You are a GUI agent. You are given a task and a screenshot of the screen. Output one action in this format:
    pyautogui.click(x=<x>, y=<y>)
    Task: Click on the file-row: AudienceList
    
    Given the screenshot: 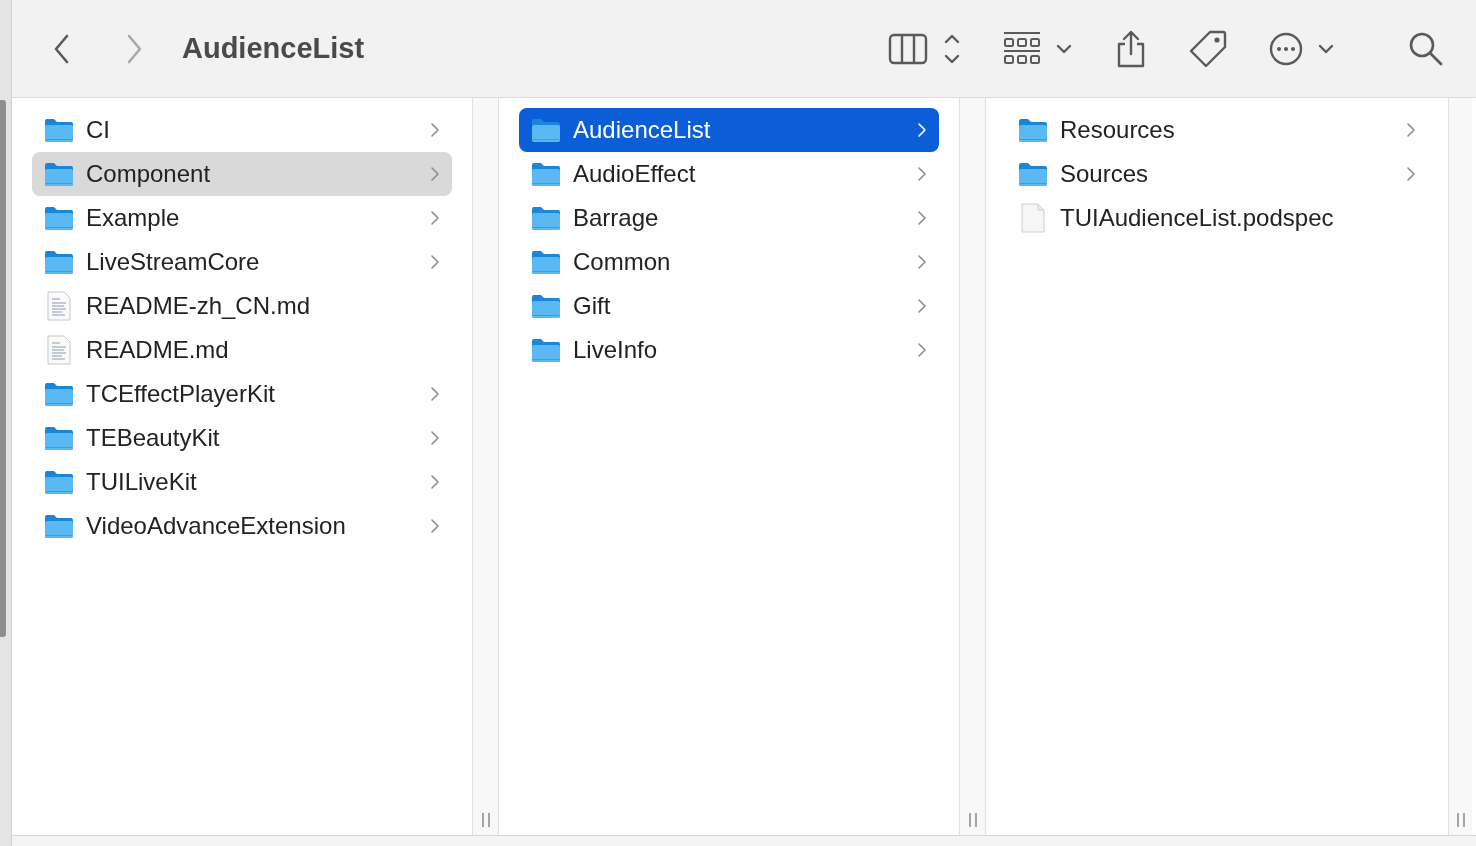 What is the action you would take?
    pyautogui.click(x=729, y=130)
    